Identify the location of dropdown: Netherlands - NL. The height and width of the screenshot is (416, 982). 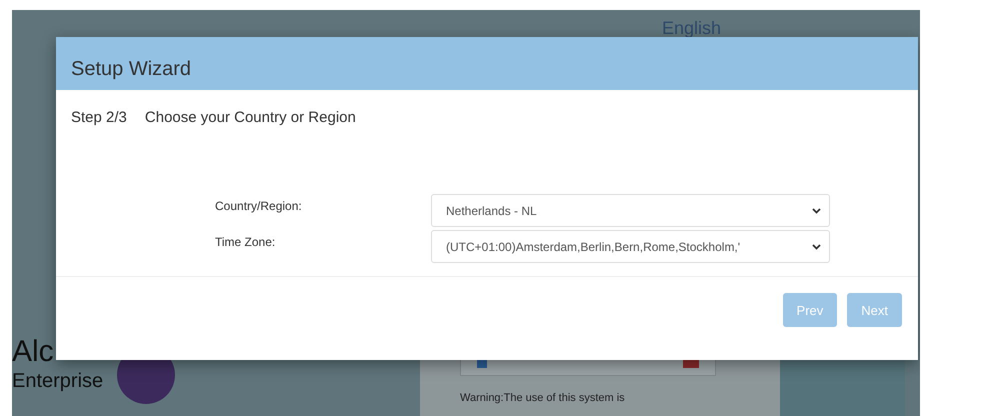
(630, 210).